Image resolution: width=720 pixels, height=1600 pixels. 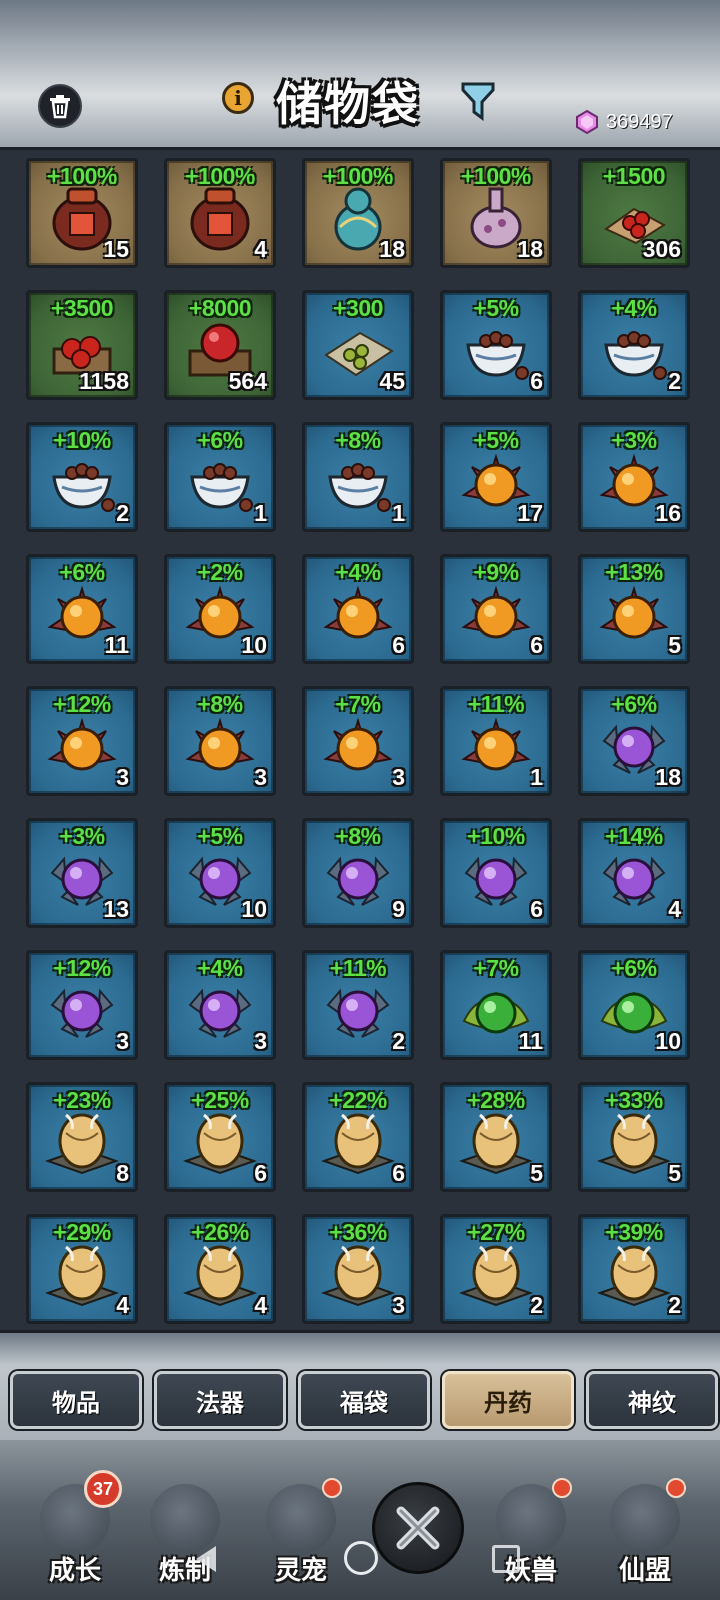 I want to click on nav-item: 灵宠, so click(x=301, y=1536).